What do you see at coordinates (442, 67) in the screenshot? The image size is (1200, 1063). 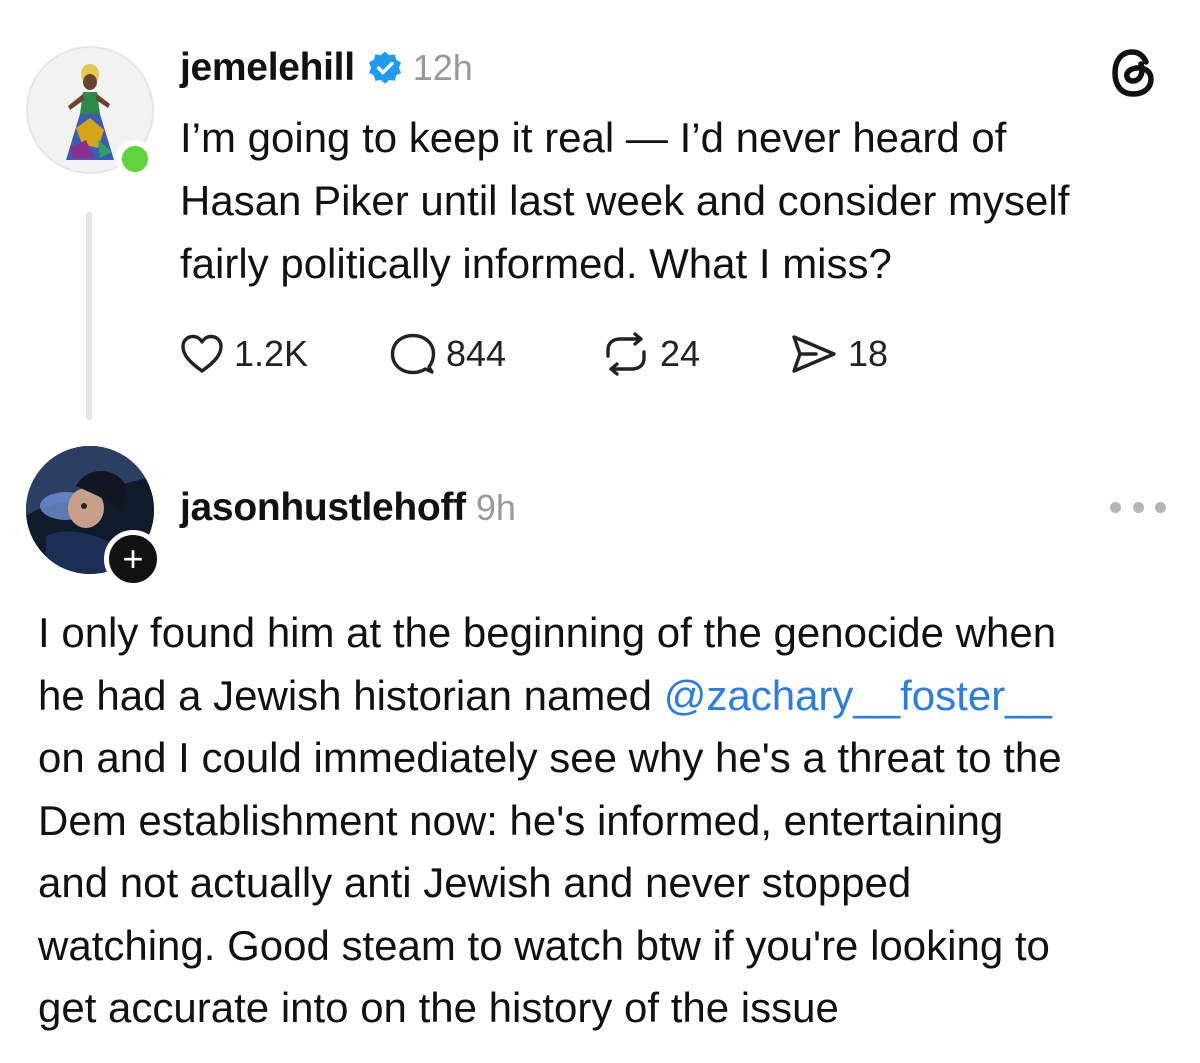 I see `timestamp: 12h` at bounding box center [442, 67].